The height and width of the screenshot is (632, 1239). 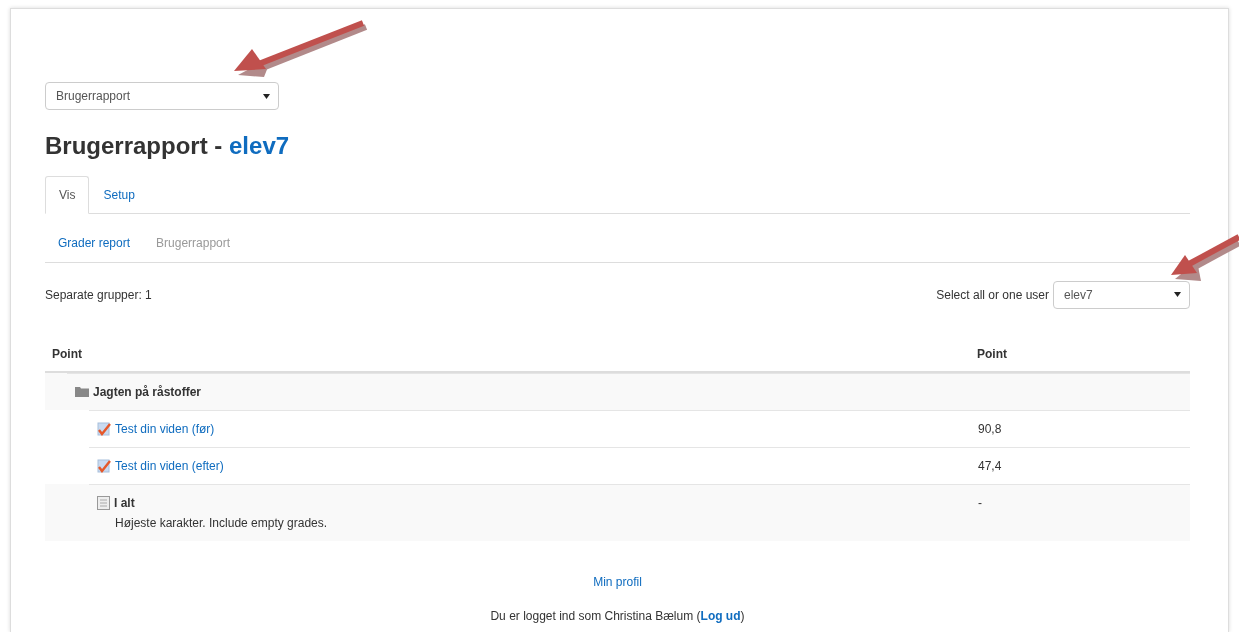 I want to click on annotation-arrow, so click(x=1205, y=257).